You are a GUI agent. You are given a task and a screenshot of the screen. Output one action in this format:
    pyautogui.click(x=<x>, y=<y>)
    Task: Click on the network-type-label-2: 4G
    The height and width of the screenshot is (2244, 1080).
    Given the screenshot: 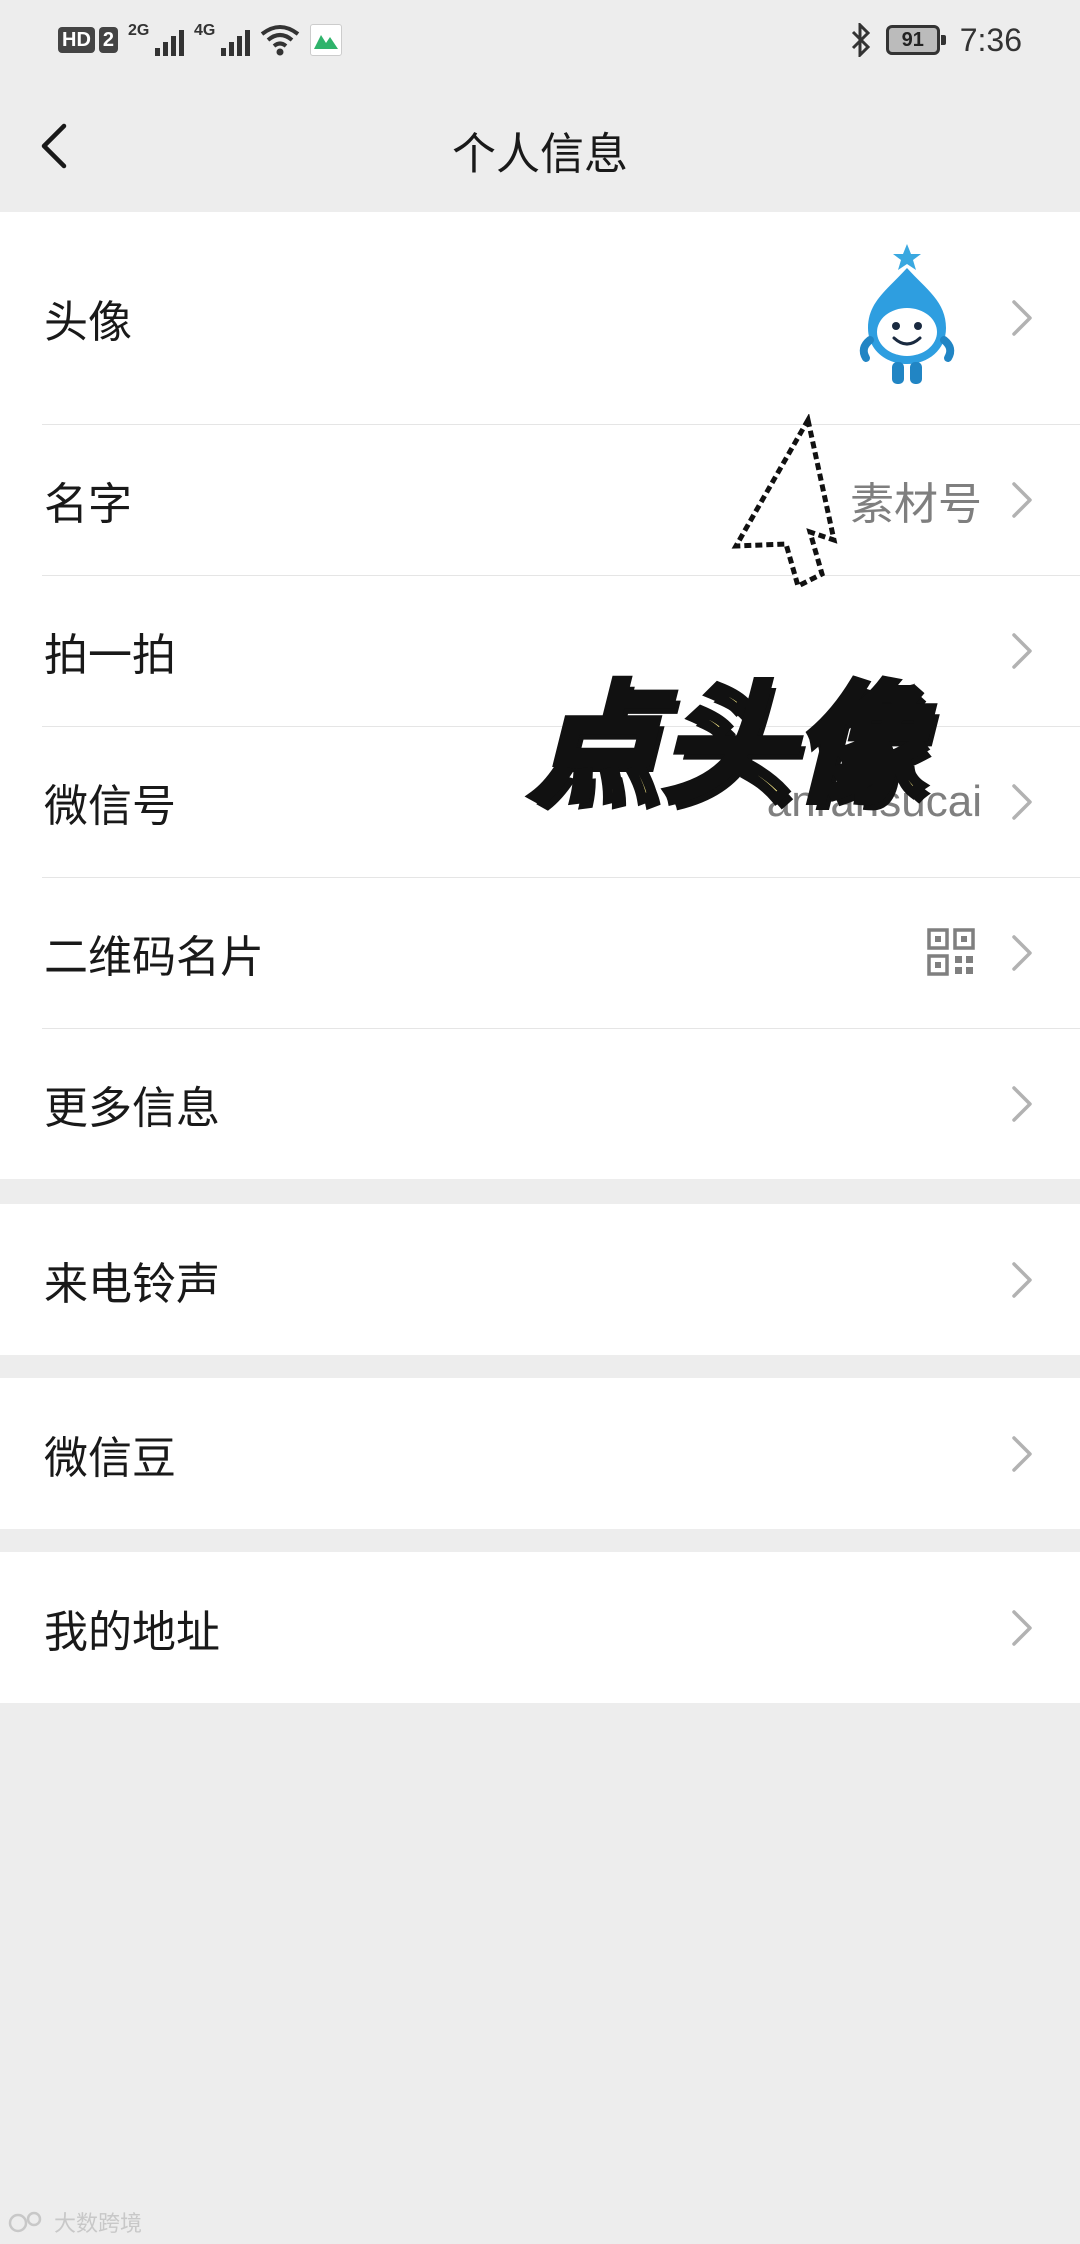 What is the action you would take?
    pyautogui.click(x=205, y=30)
    